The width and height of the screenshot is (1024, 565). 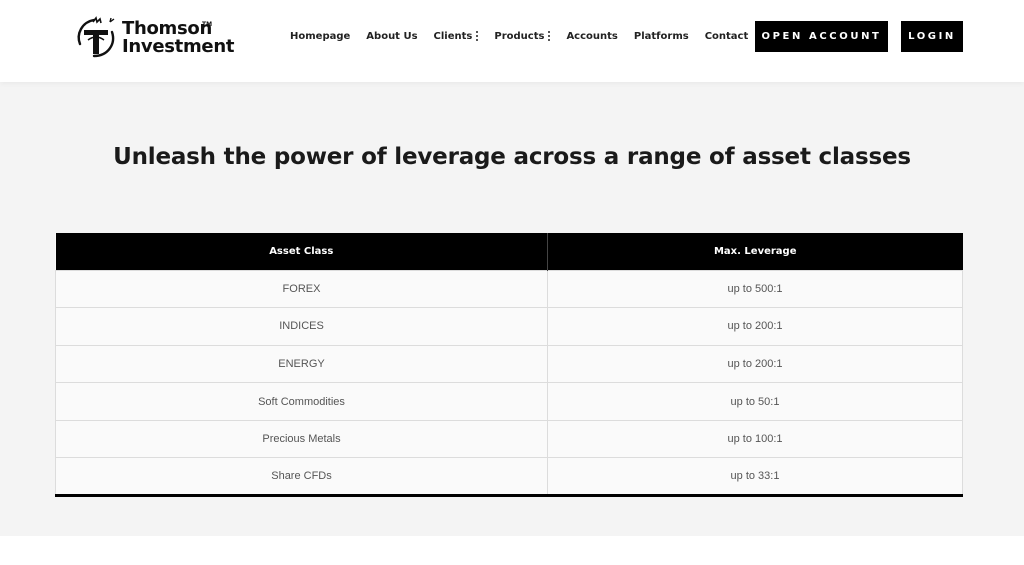 What do you see at coordinates (301, 288) in the screenshot?
I see `asset-class-cell: FOREX` at bounding box center [301, 288].